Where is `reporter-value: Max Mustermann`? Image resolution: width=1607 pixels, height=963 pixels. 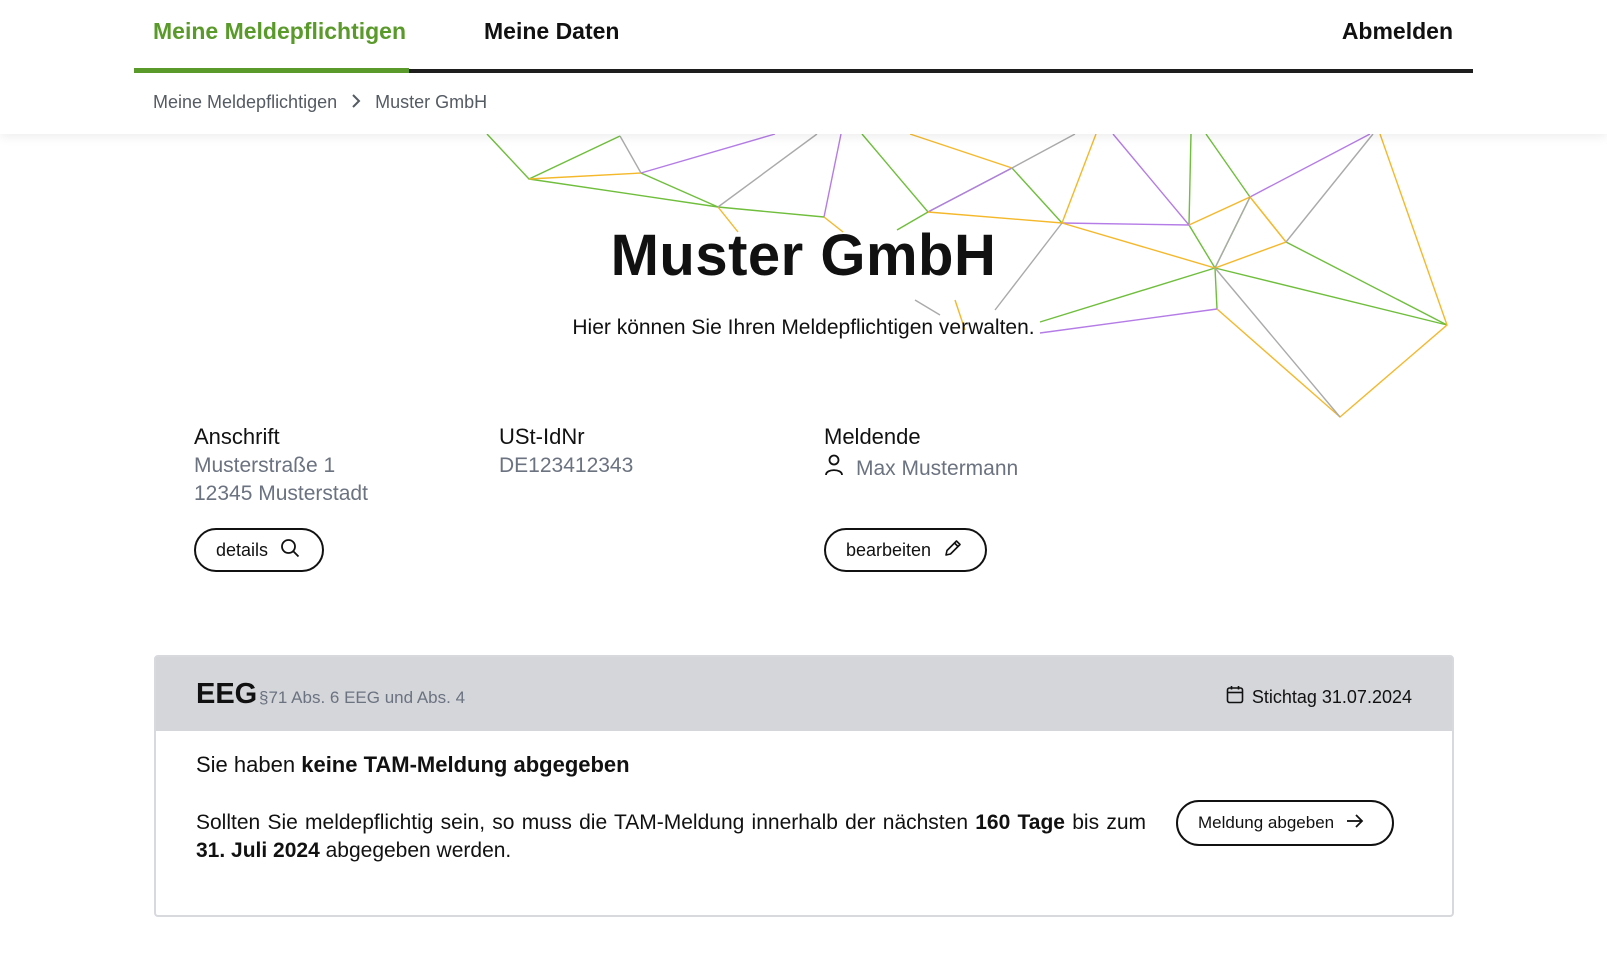 reporter-value: Max Mustermann is located at coordinates (921, 469).